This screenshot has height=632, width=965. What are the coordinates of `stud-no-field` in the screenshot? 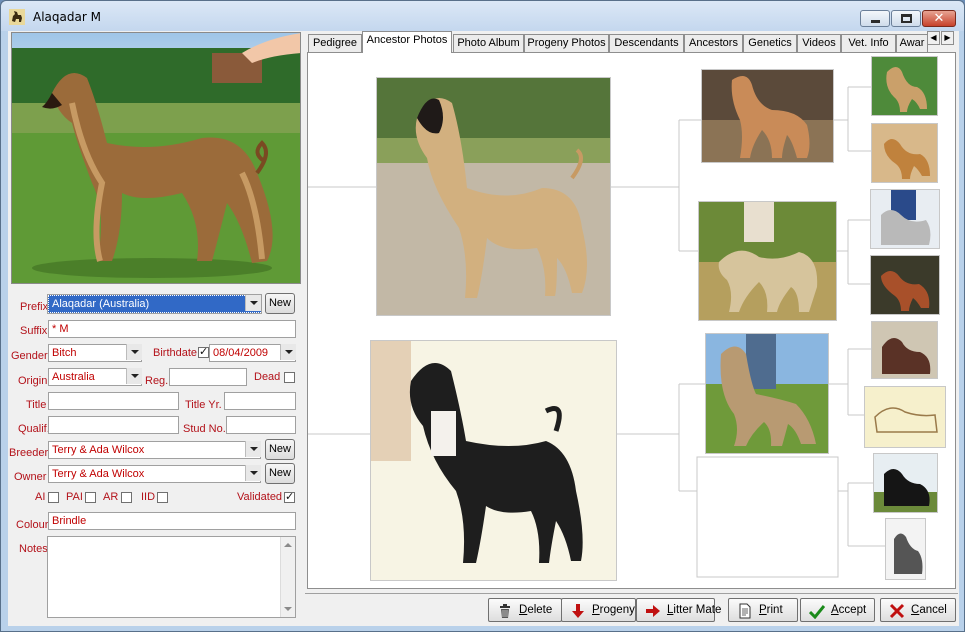 It's located at (261, 425).